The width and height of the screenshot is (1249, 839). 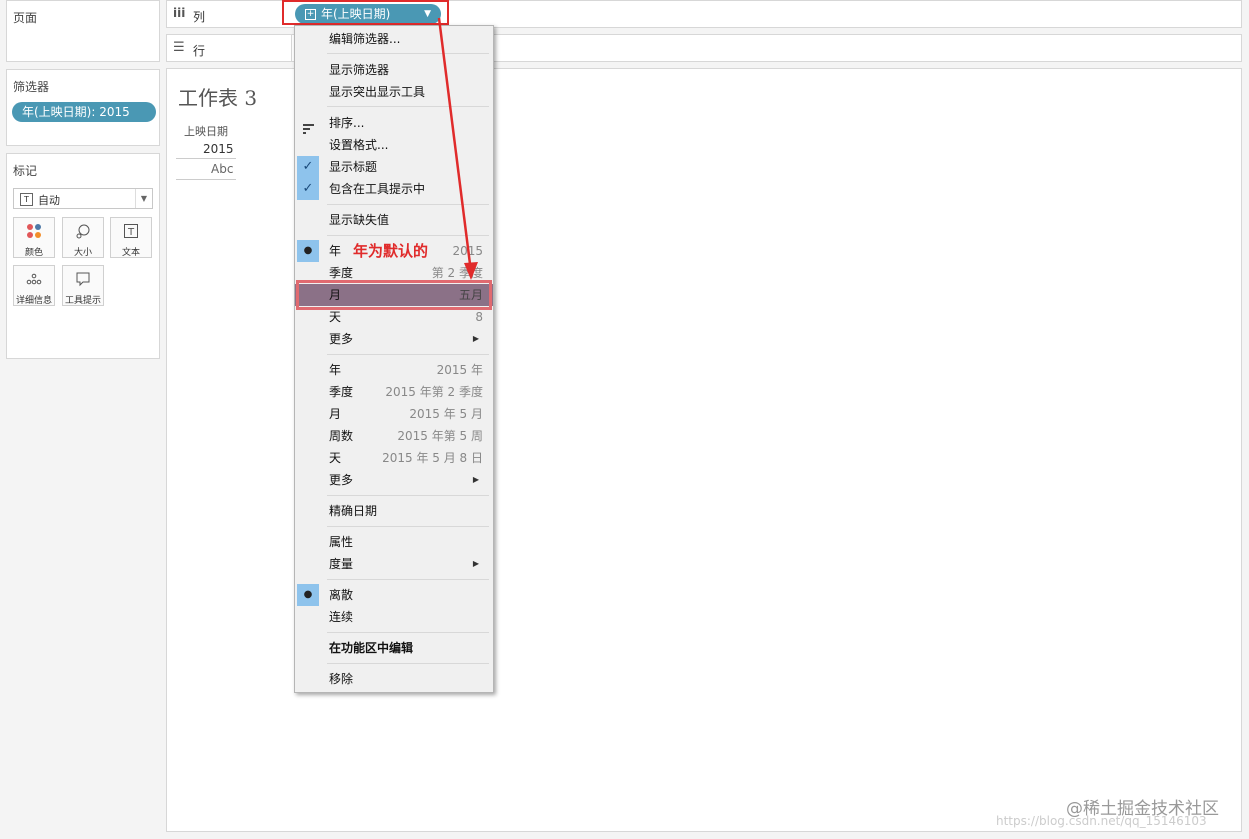 I want to click on menu-edit-in-shelf: 在功能区中编辑, so click(x=394, y=648).